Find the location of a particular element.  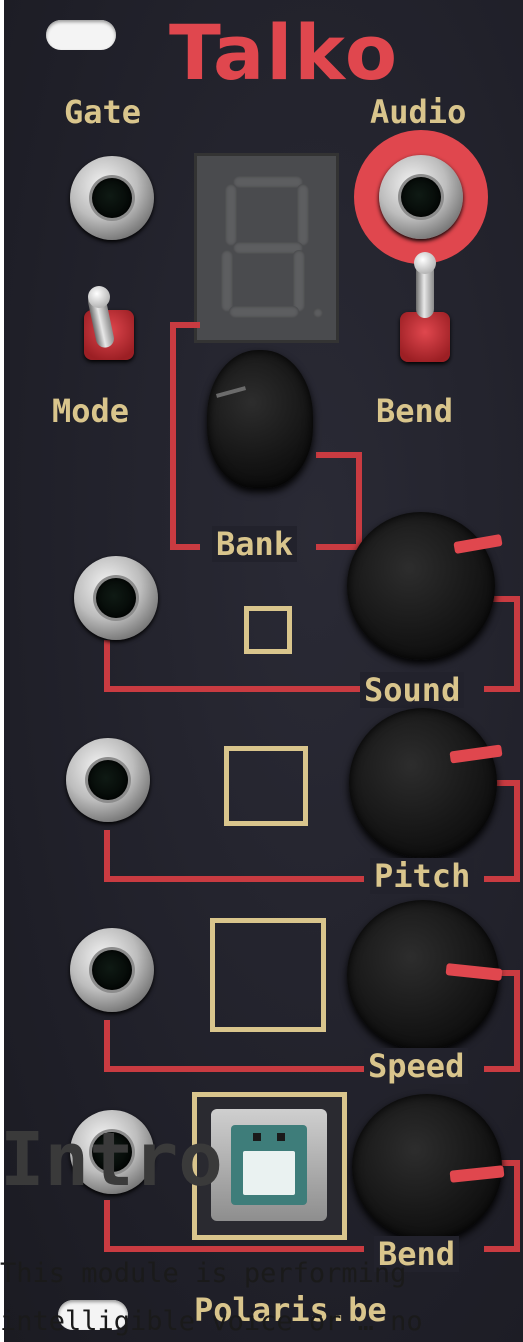

seven-segment-display is located at coordinates (266, 248).